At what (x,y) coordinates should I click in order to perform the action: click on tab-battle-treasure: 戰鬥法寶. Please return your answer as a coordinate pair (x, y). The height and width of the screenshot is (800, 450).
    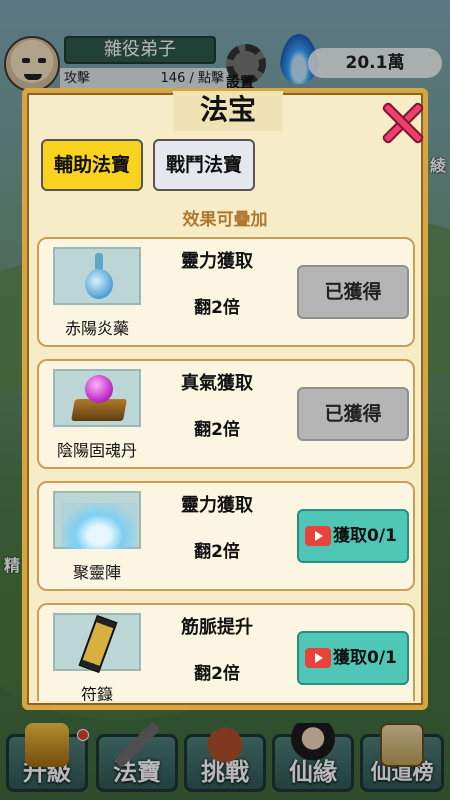
    Looking at the image, I should click on (204, 165).